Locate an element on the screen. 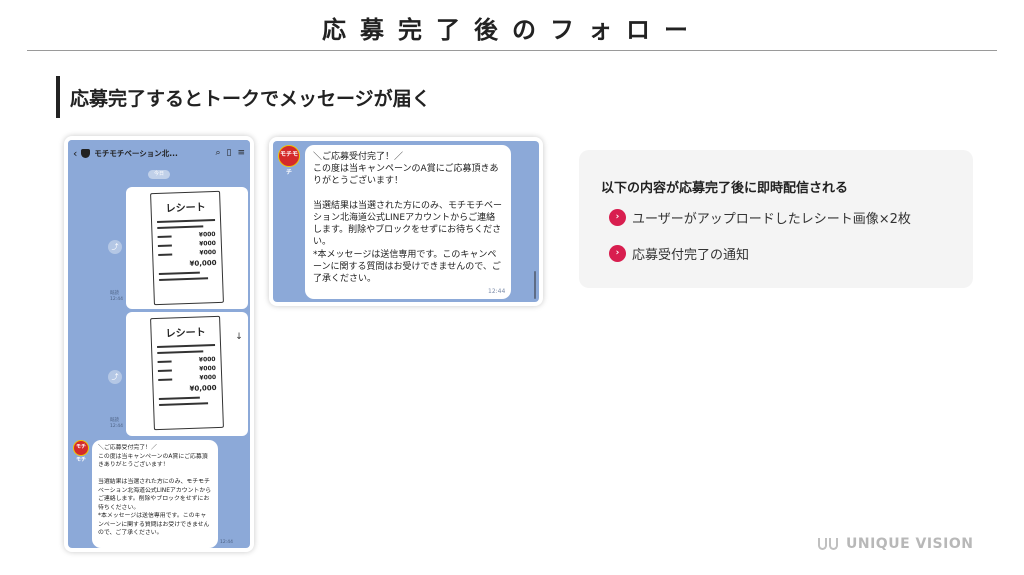 The image size is (1024, 575). slide-title: 応募完了後のフォロー is located at coordinates (512, 30).